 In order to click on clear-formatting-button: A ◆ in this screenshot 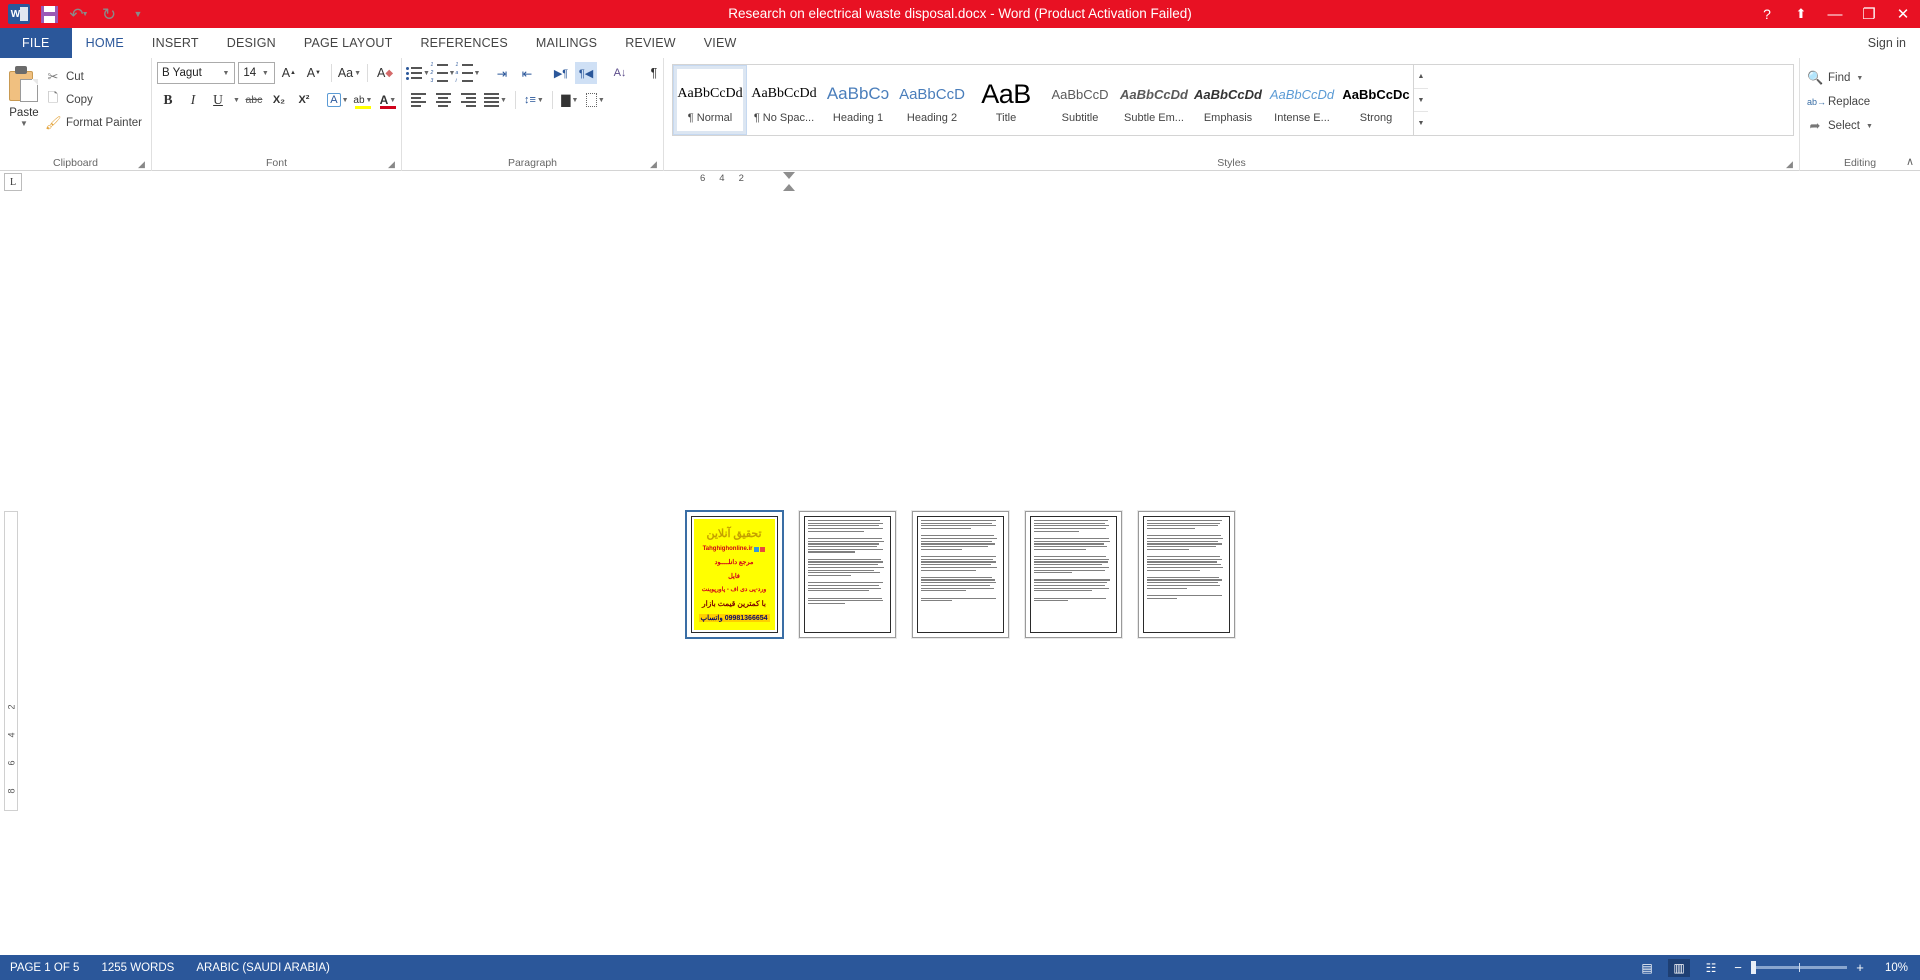, I will do `click(385, 73)`.